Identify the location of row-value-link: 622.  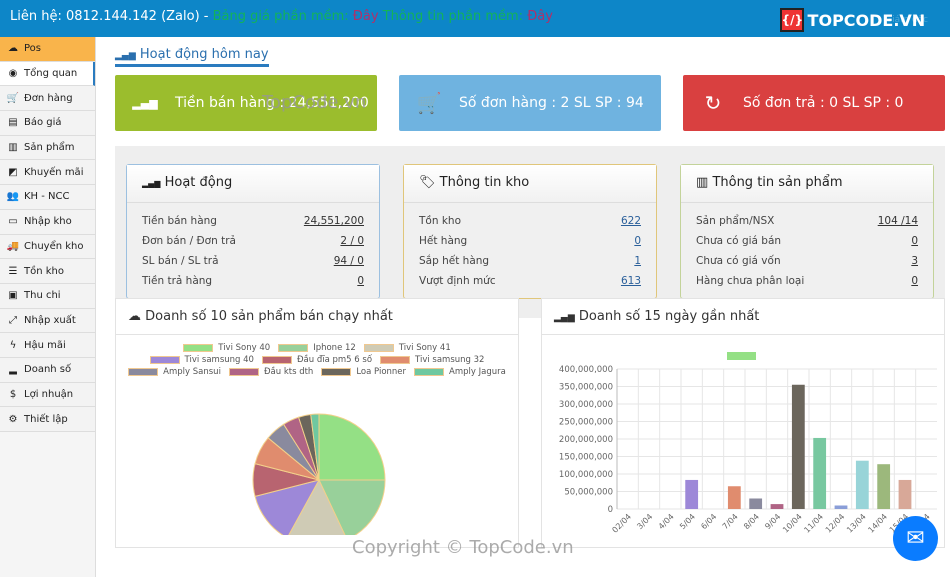
(631, 221).